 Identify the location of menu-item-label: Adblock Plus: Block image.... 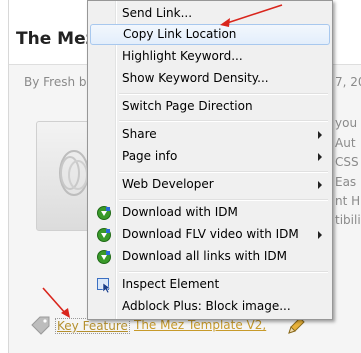
(206, 306).